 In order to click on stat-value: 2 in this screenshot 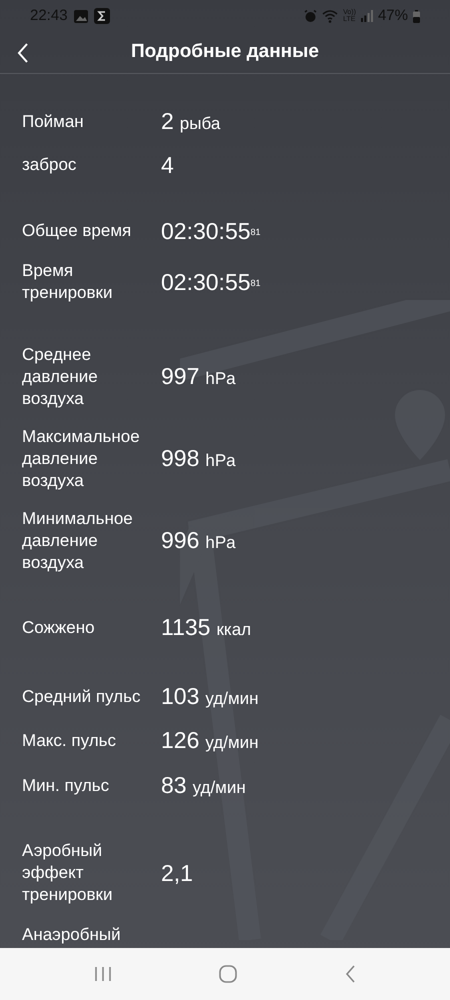, I will do `click(167, 121)`.